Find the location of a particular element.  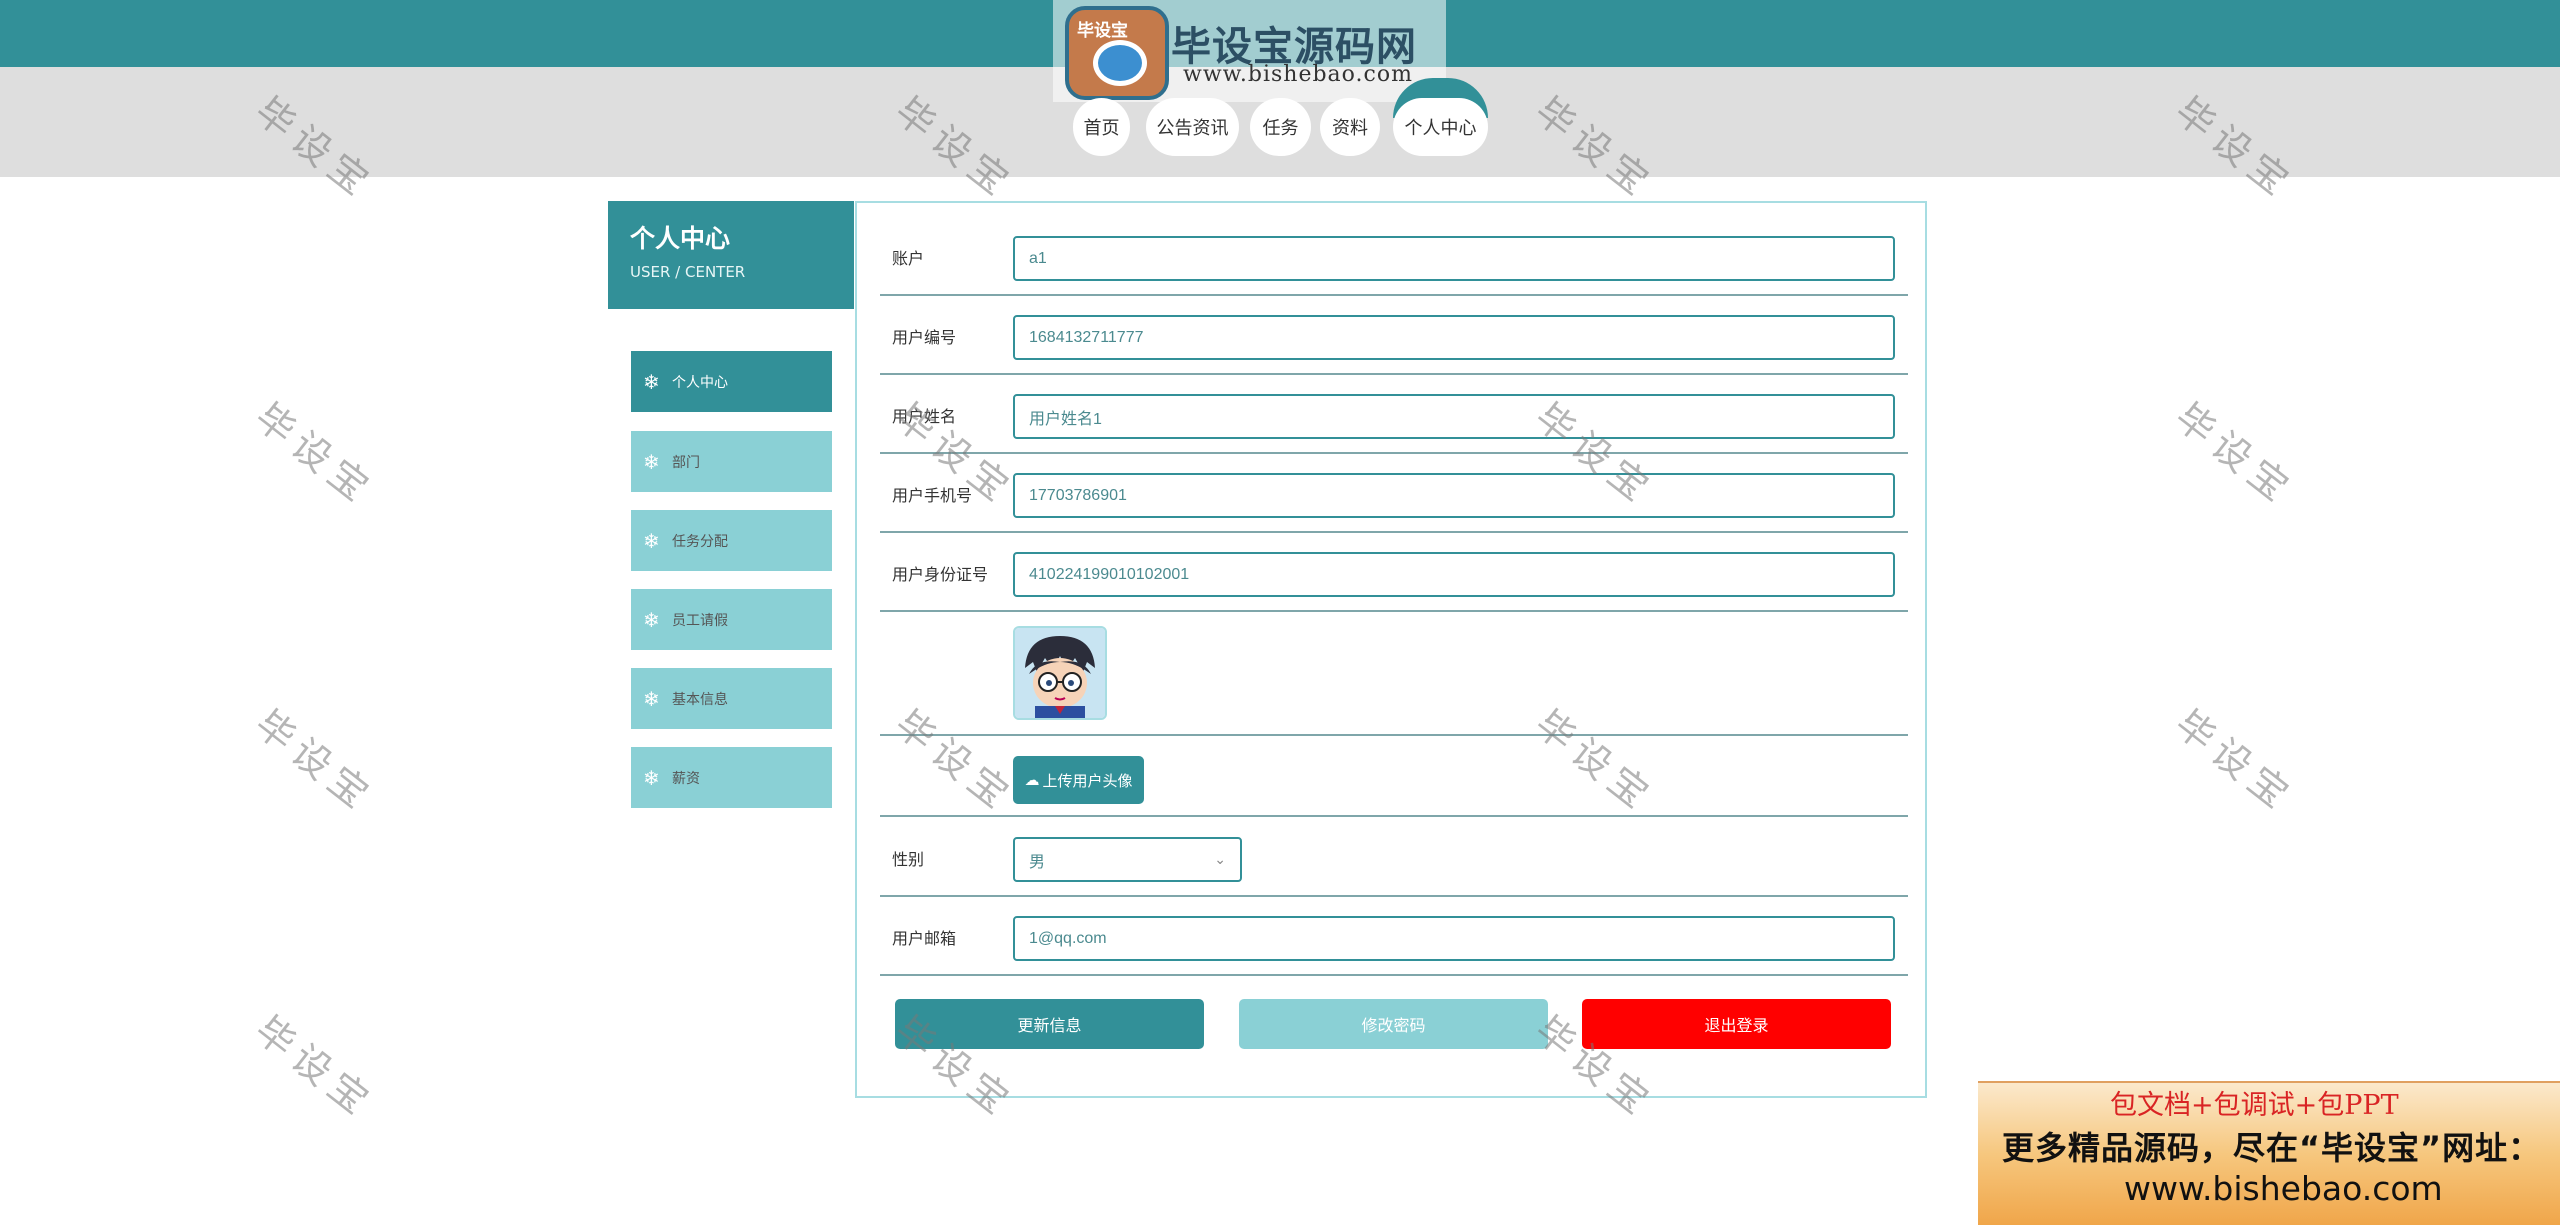

update-info-button: 更新信息 is located at coordinates (1049, 1024).